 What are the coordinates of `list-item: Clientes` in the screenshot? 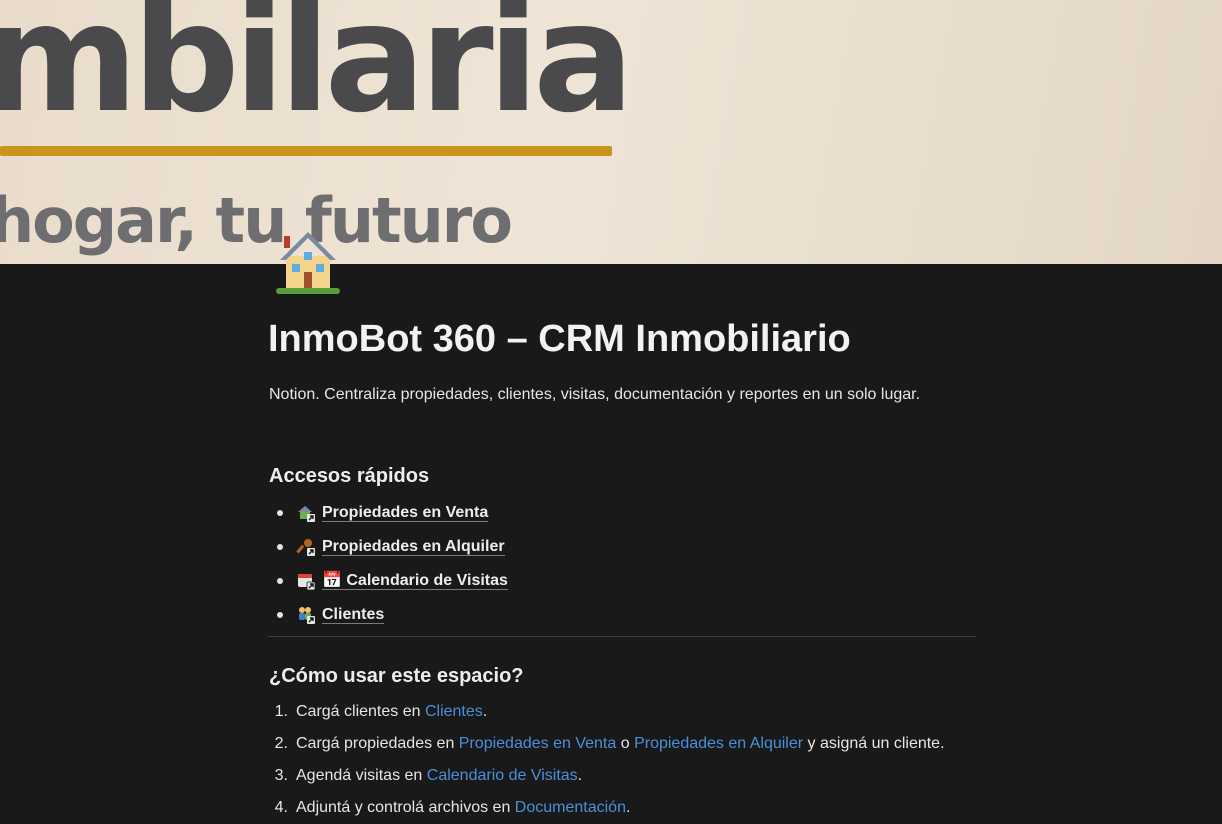 It's located at (388, 615).